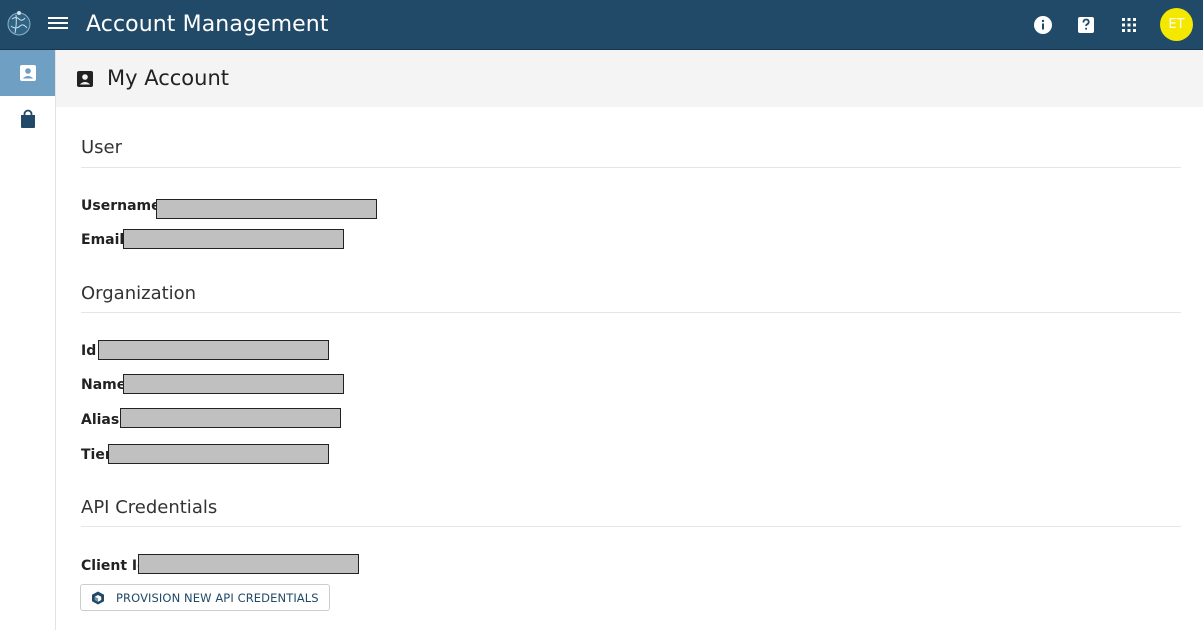  I want to click on section-title-organization: Organization, so click(139, 293).